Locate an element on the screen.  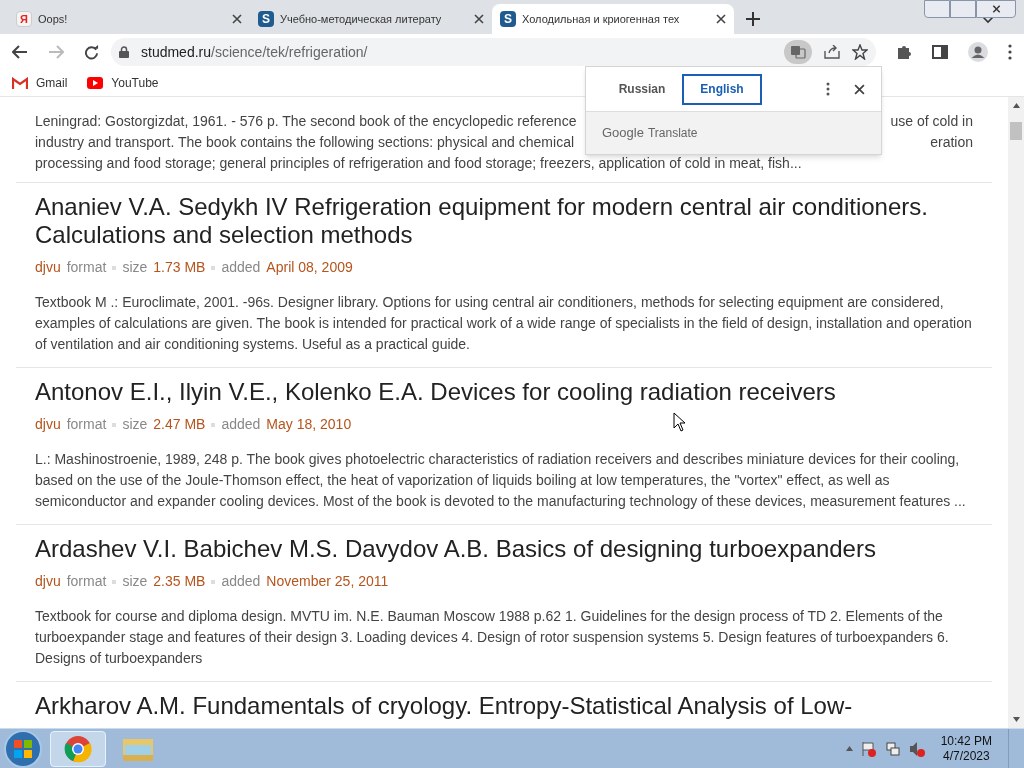
size-value: 2.47 MB is located at coordinates (179, 424).